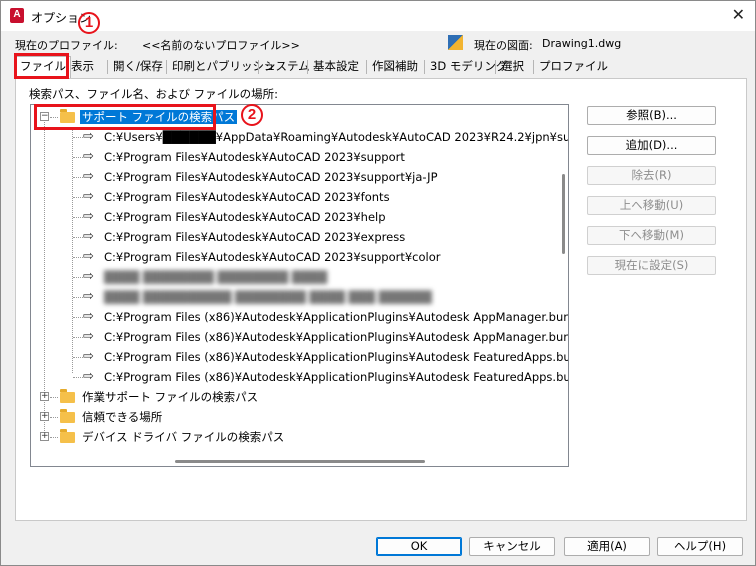 This screenshot has height=566, width=756. What do you see at coordinates (17, 15) in the screenshot?
I see `autocad-app-icon: A` at bounding box center [17, 15].